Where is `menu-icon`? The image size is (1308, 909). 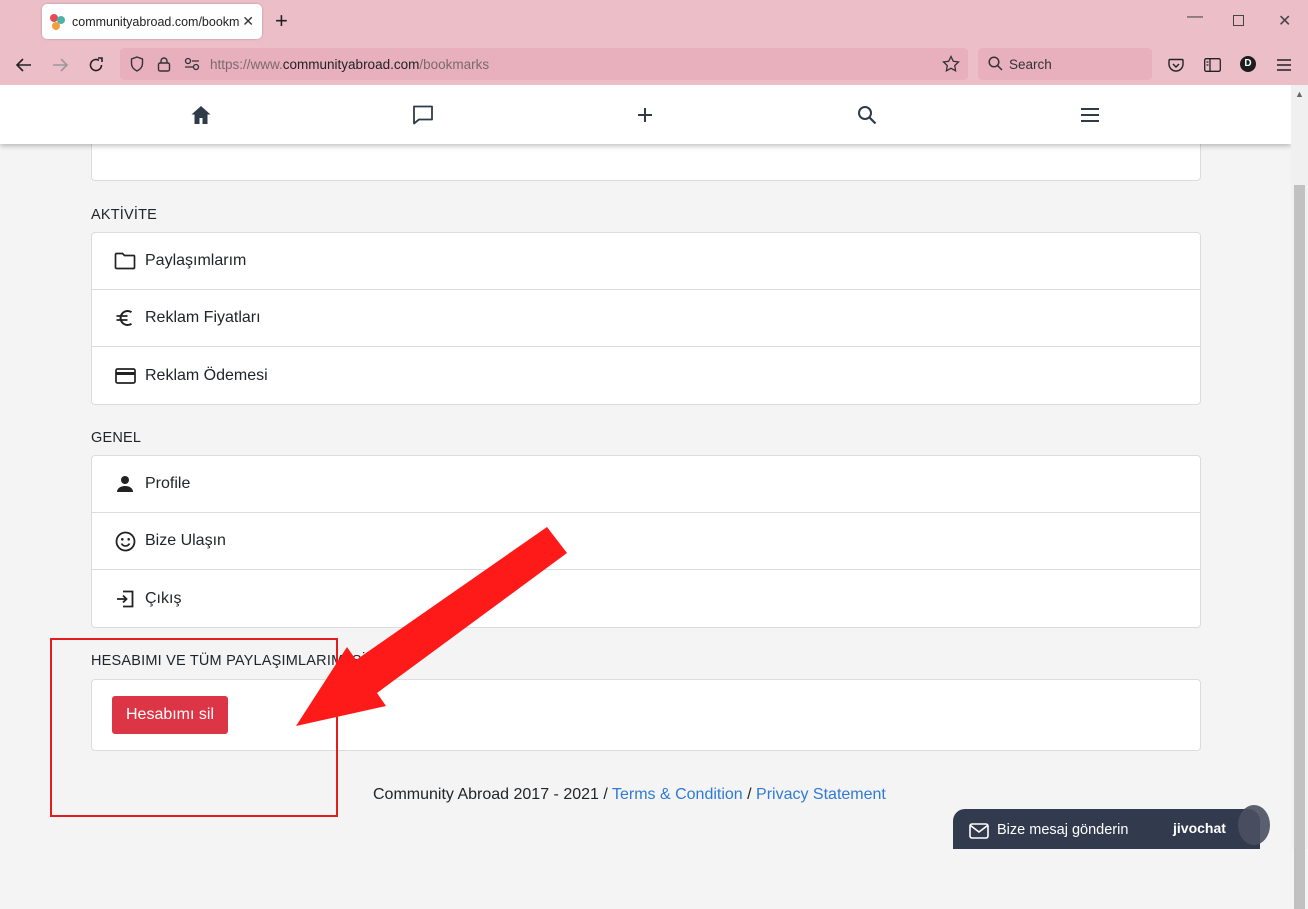 menu-icon is located at coordinates (1090, 115).